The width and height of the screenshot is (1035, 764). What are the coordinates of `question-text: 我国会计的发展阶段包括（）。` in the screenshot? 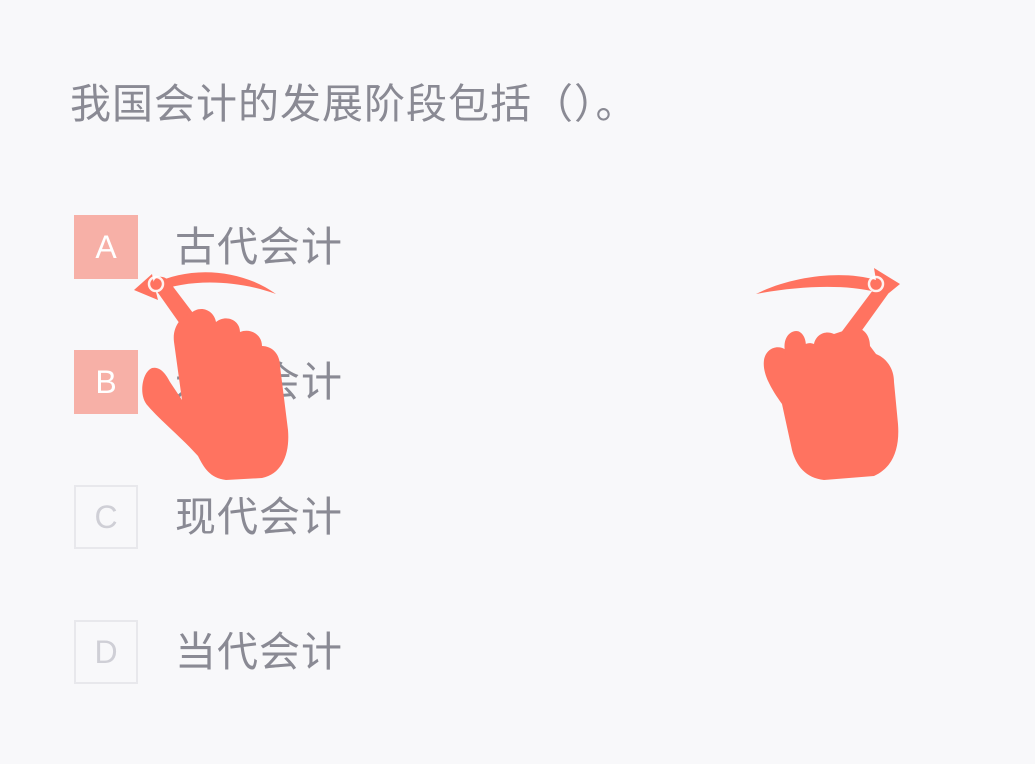 It's located at (354, 104).